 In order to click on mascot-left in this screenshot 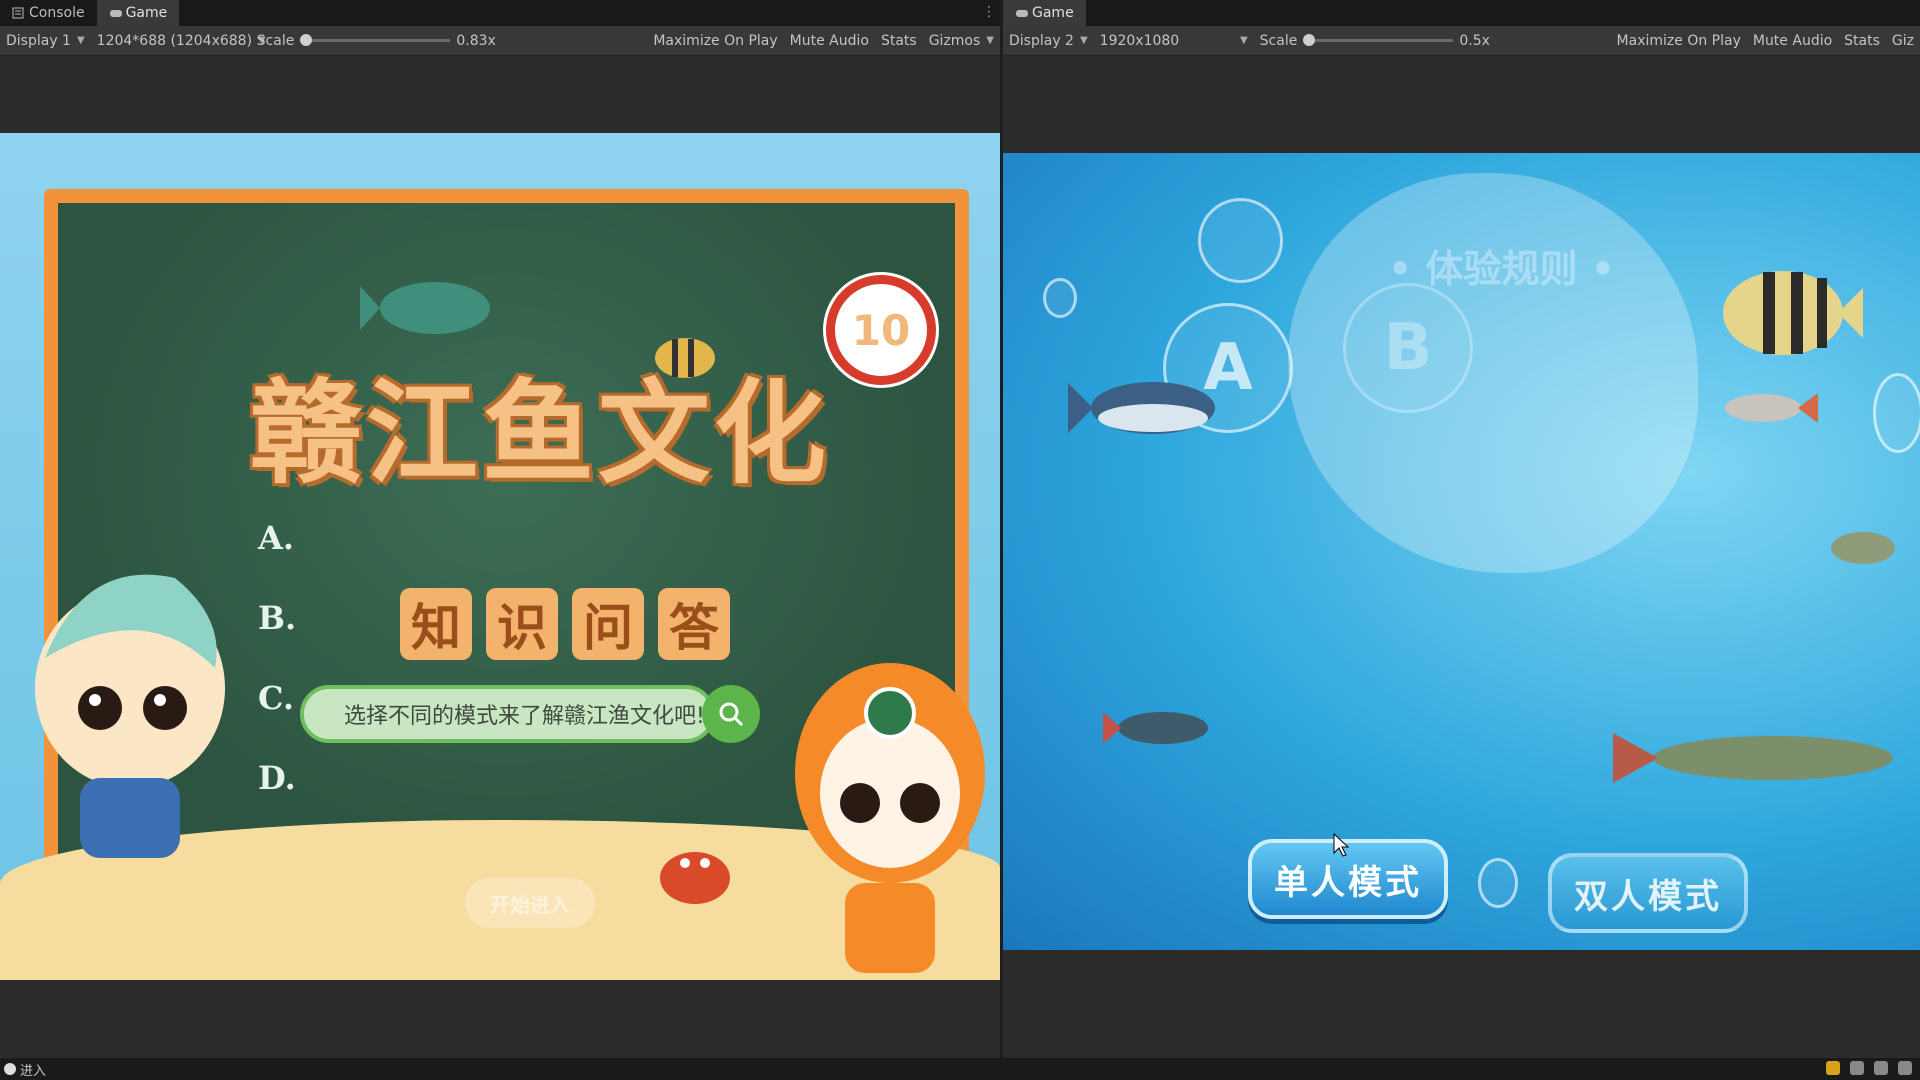, I will do `click(130, 716)`.